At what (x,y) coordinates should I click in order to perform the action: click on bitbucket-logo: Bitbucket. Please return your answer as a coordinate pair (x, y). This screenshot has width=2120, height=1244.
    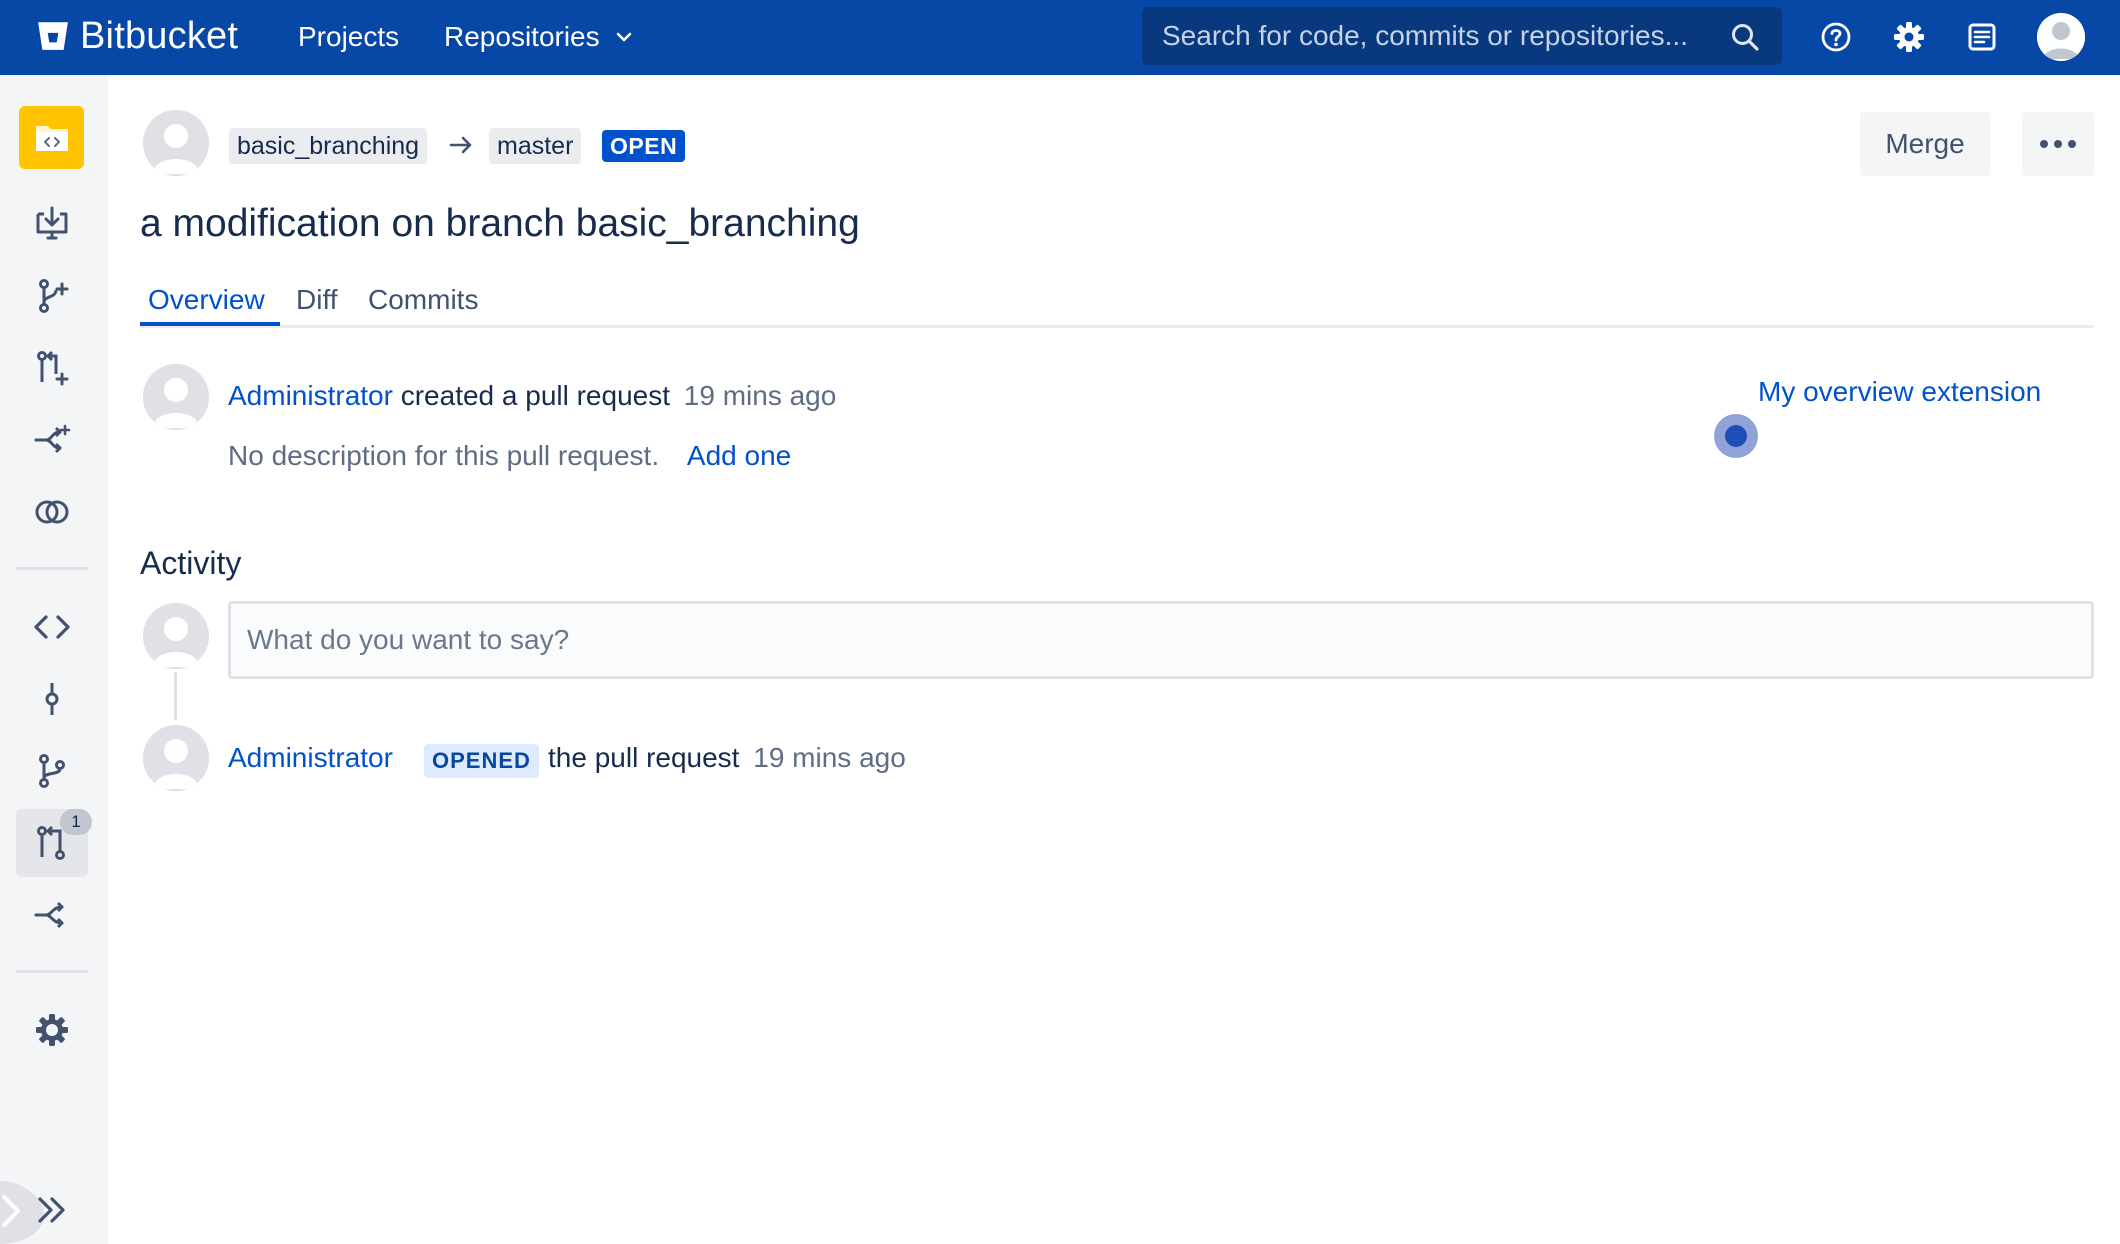
    Looking at the image, I should click on (137, 36).